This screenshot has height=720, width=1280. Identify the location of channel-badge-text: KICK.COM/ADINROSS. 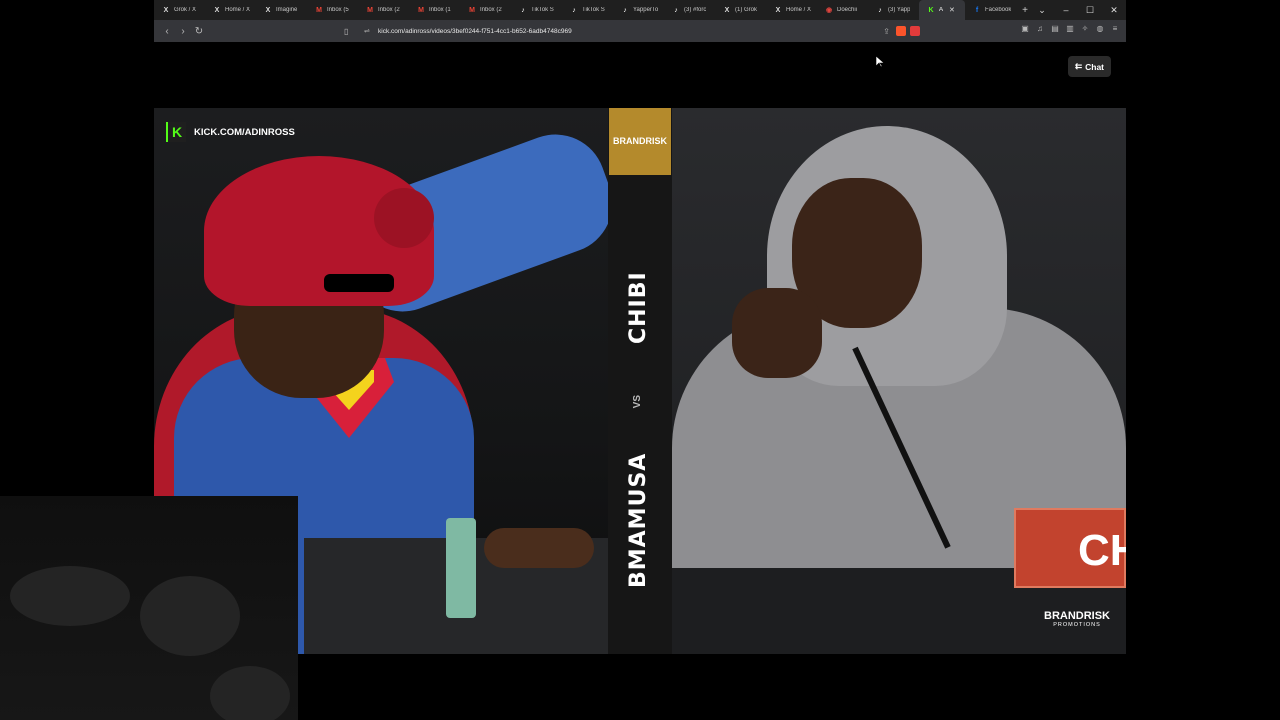
(244, 132).